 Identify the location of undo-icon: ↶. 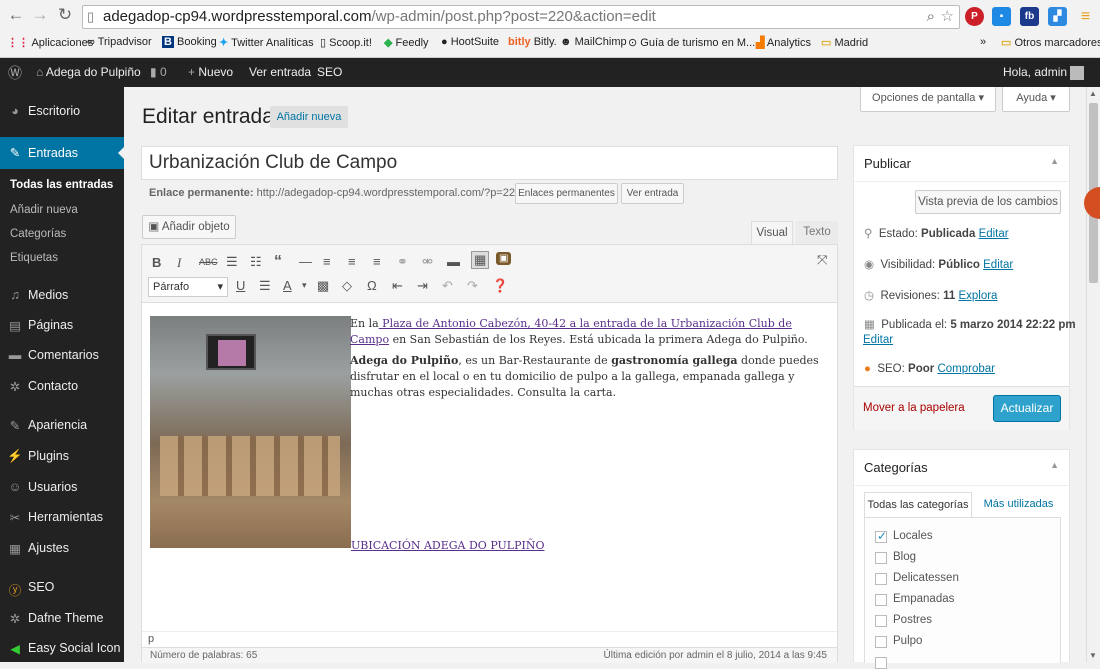
(447, 286).